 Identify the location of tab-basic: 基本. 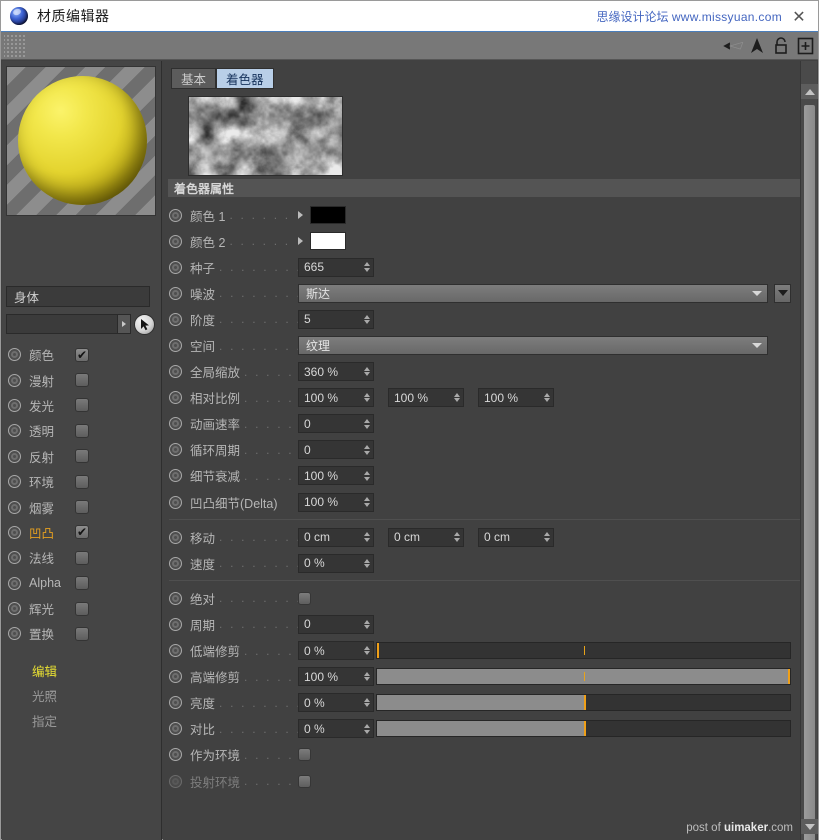
(194, 78).